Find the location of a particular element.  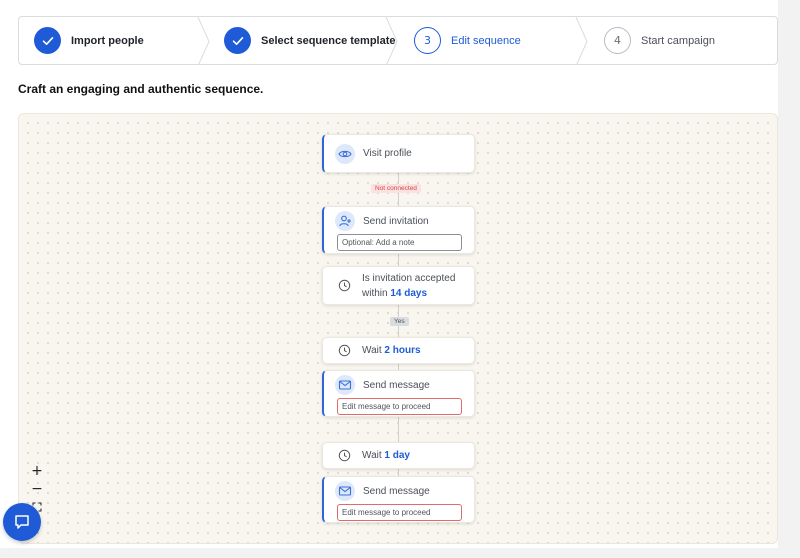

scrollbar-track is located at coordinates (789, 279).